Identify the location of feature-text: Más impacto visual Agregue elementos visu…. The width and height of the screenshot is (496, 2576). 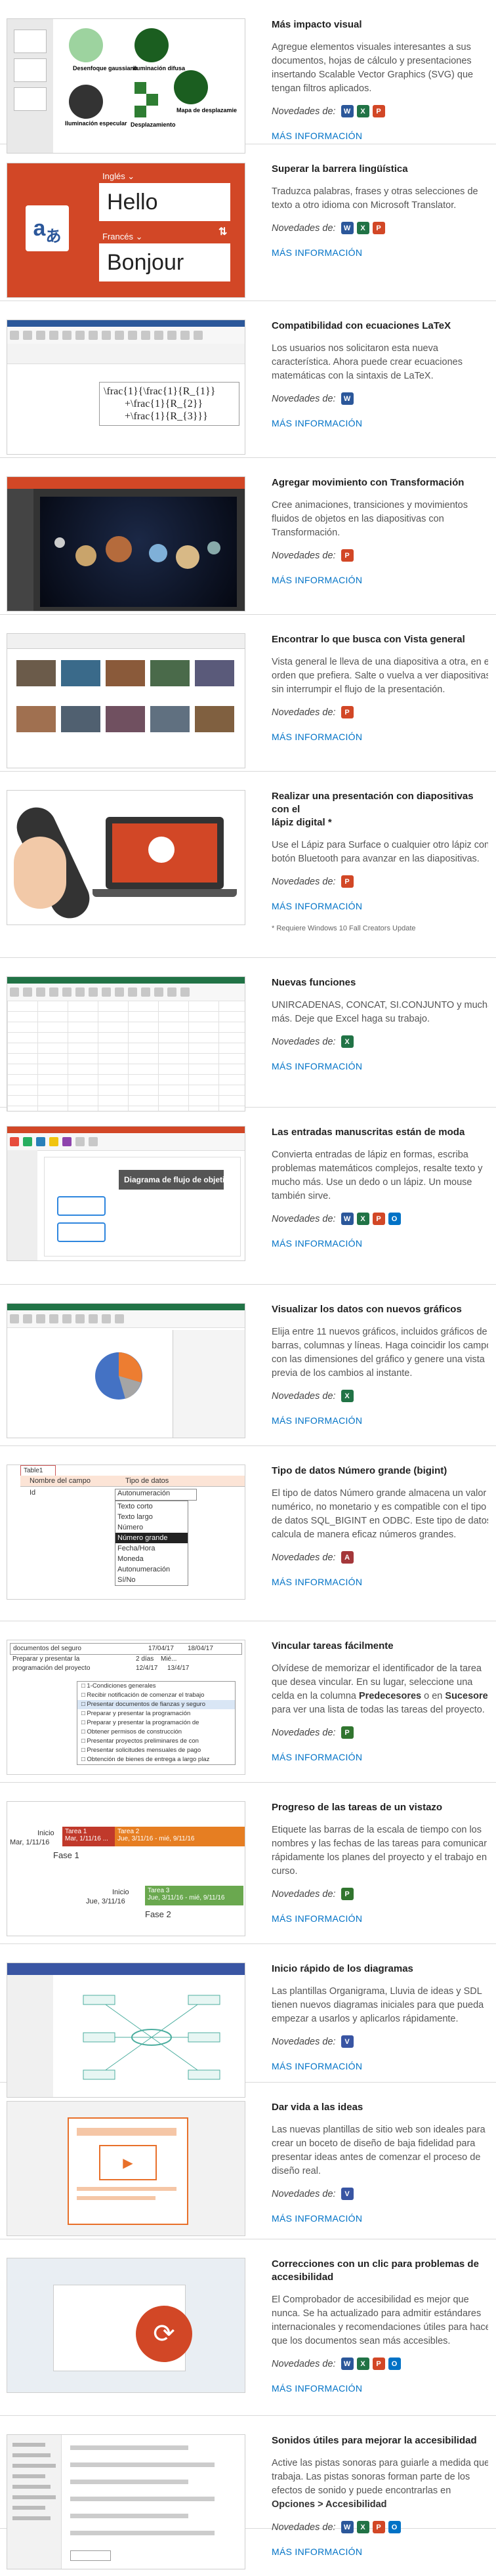
(380, 79).